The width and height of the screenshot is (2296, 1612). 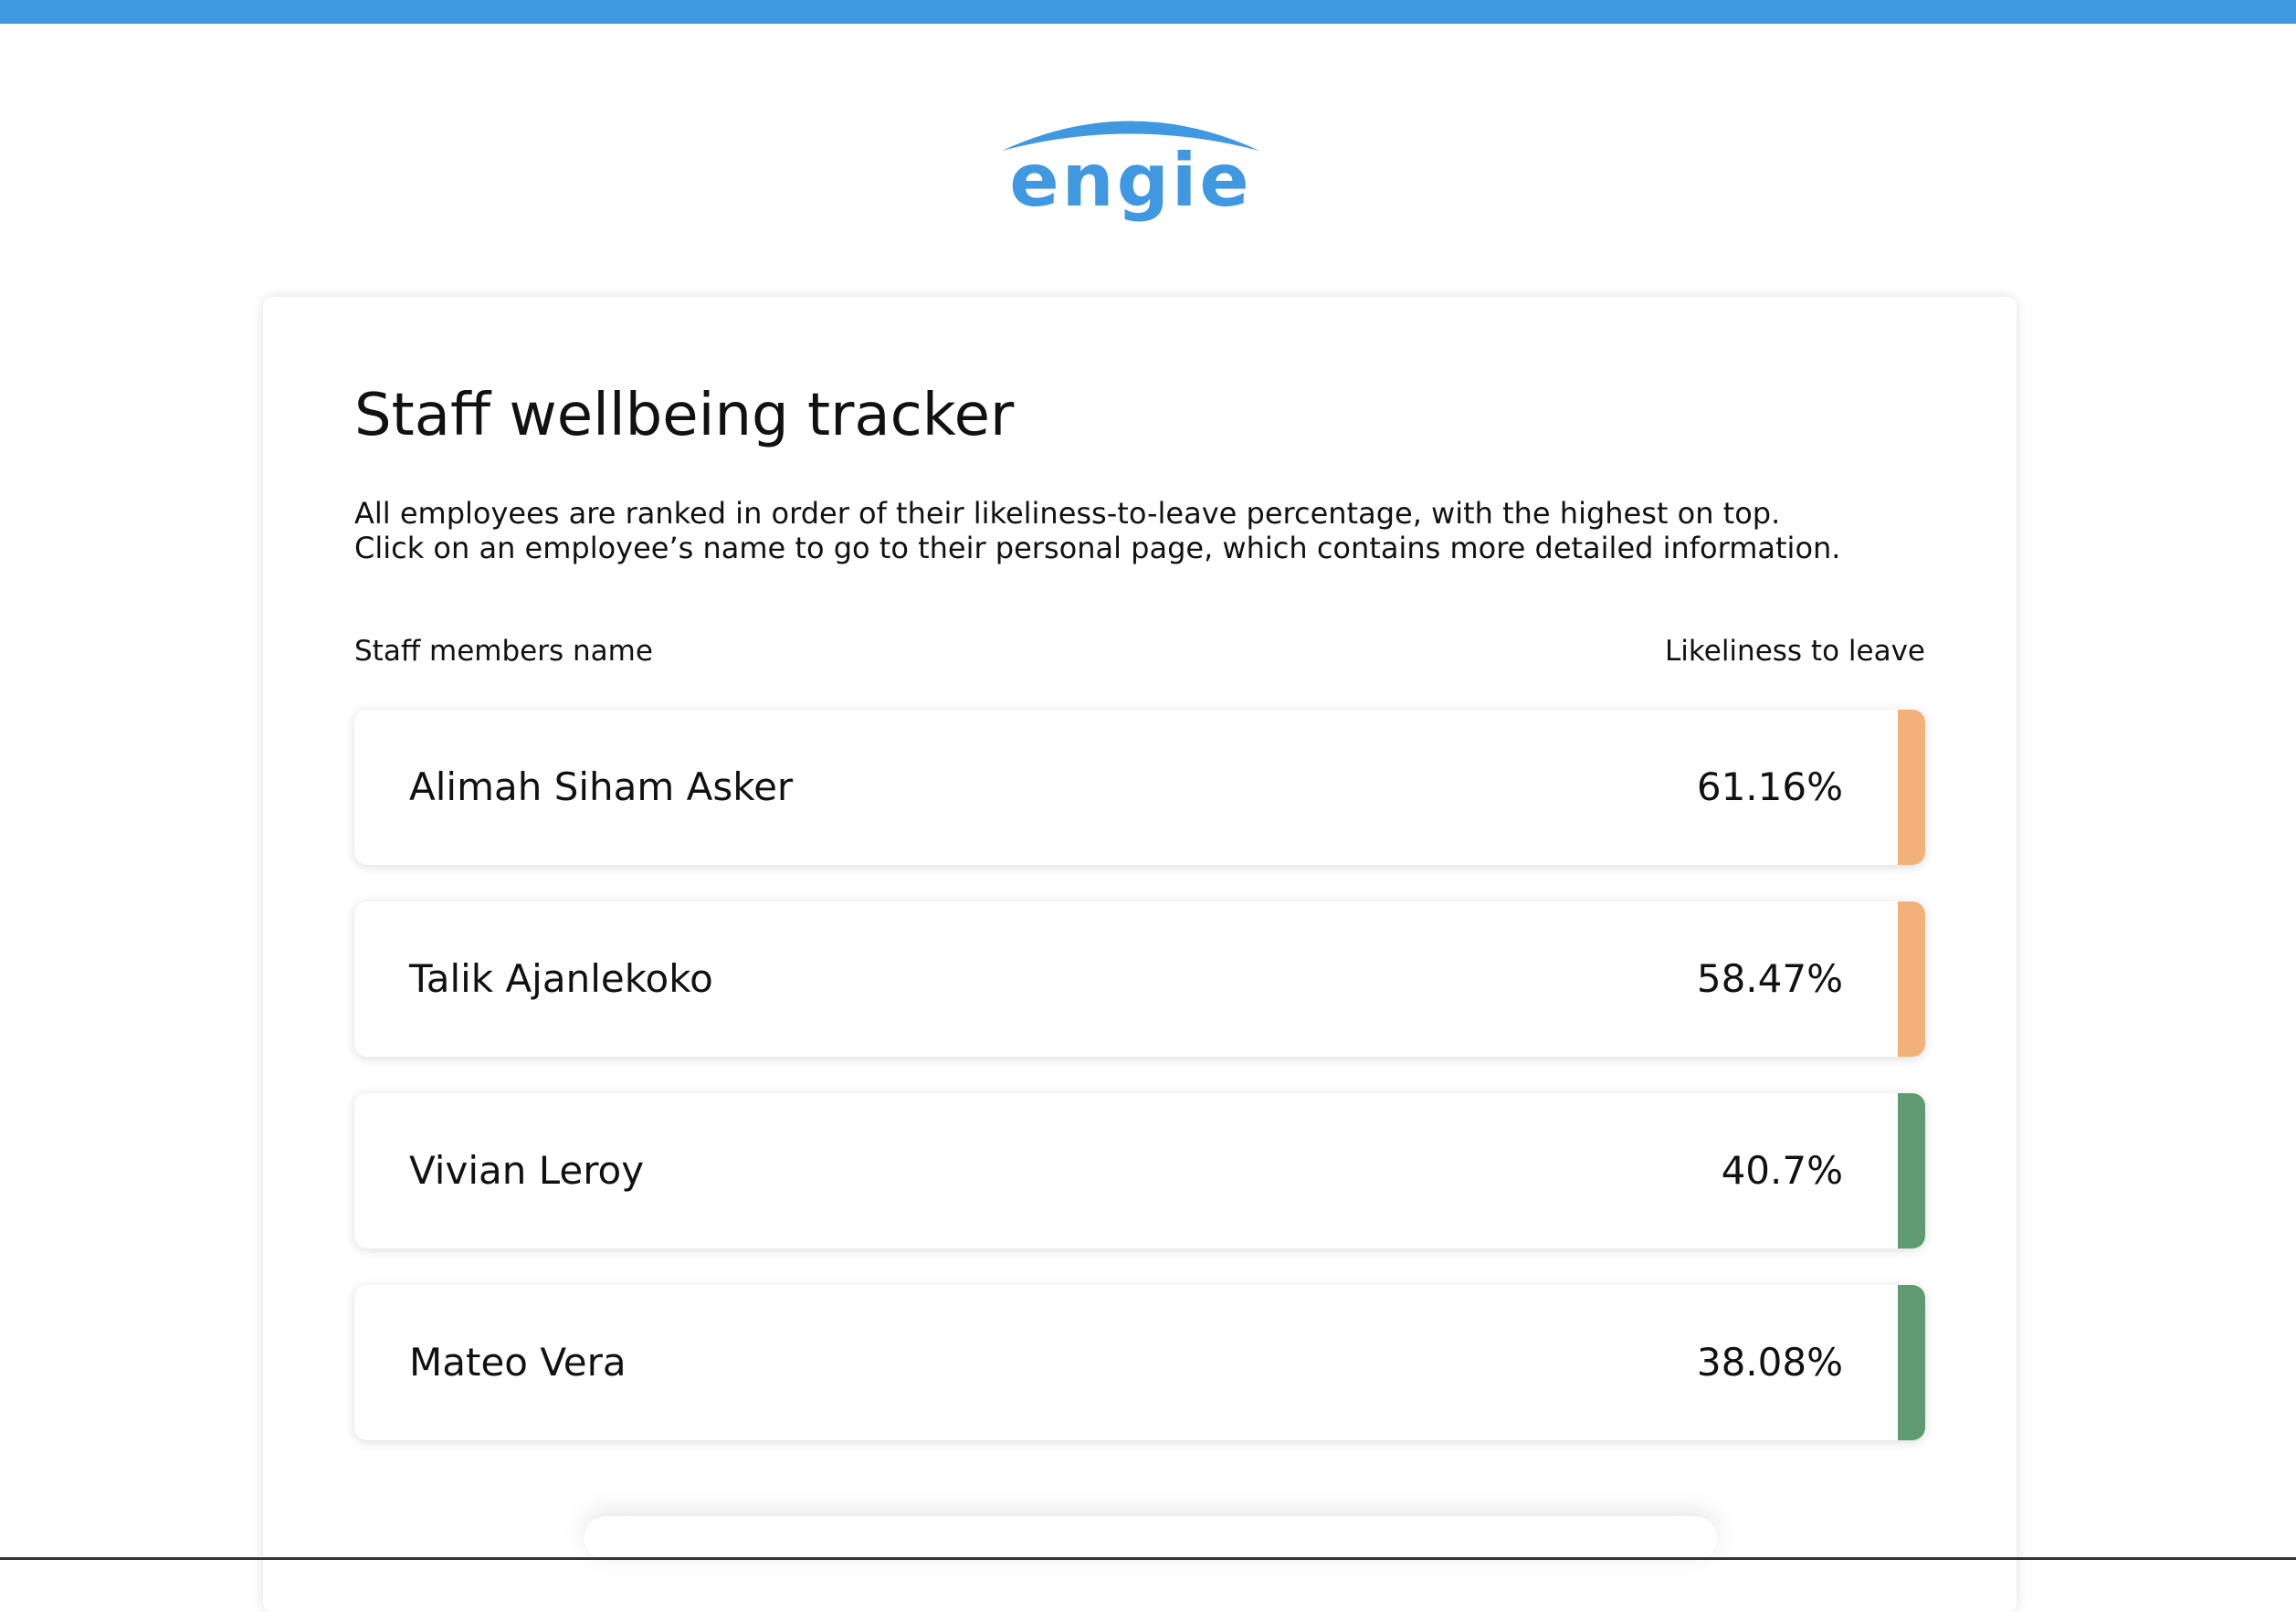 What do you see at coordinates (1769, 1362) in the screenshot?
I see `likeliness-value: 38.08%` at bounding box center [1769, 1362].